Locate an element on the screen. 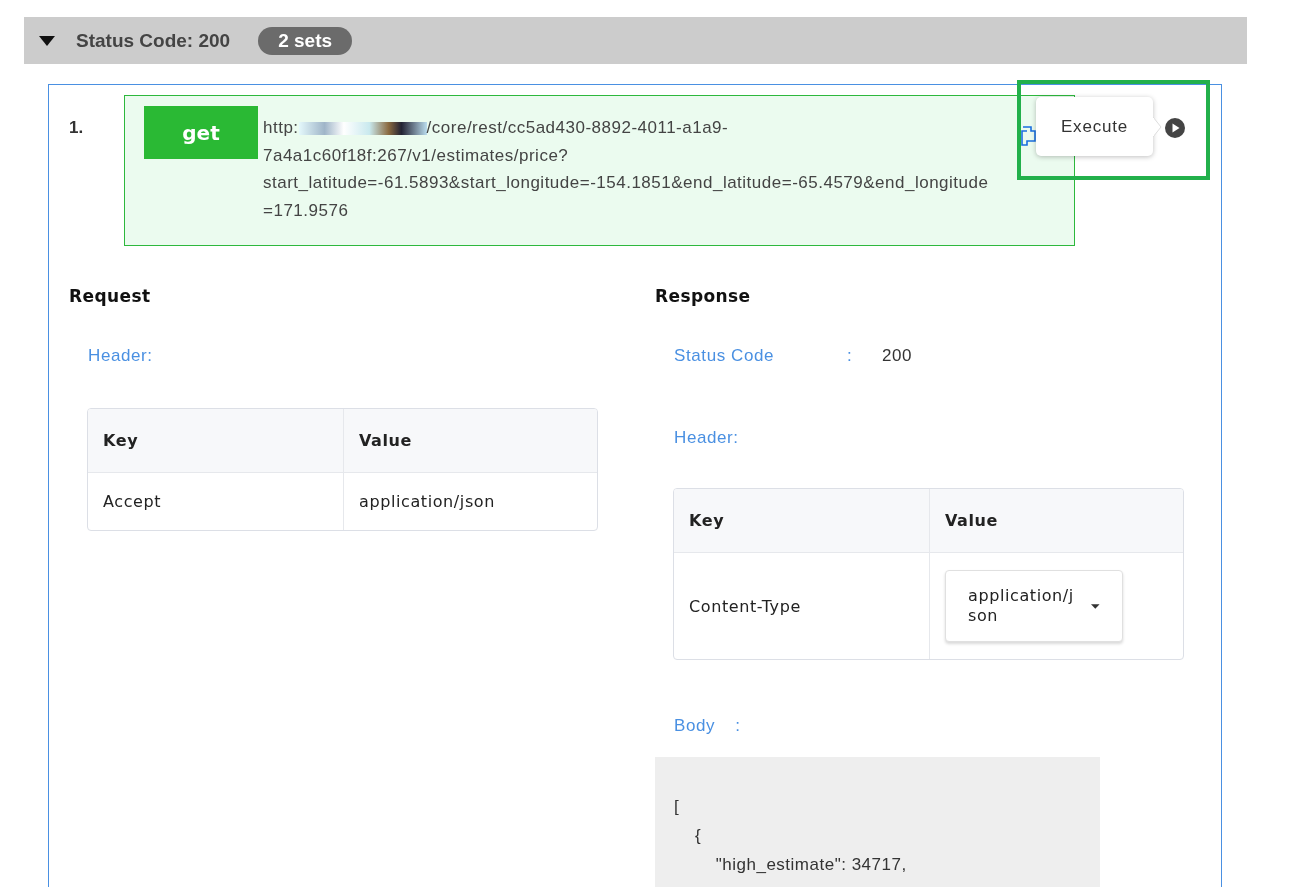 The height and width of the screenshot is (887, 1296). entry-number: 1. is located at coordinates (76, 128).